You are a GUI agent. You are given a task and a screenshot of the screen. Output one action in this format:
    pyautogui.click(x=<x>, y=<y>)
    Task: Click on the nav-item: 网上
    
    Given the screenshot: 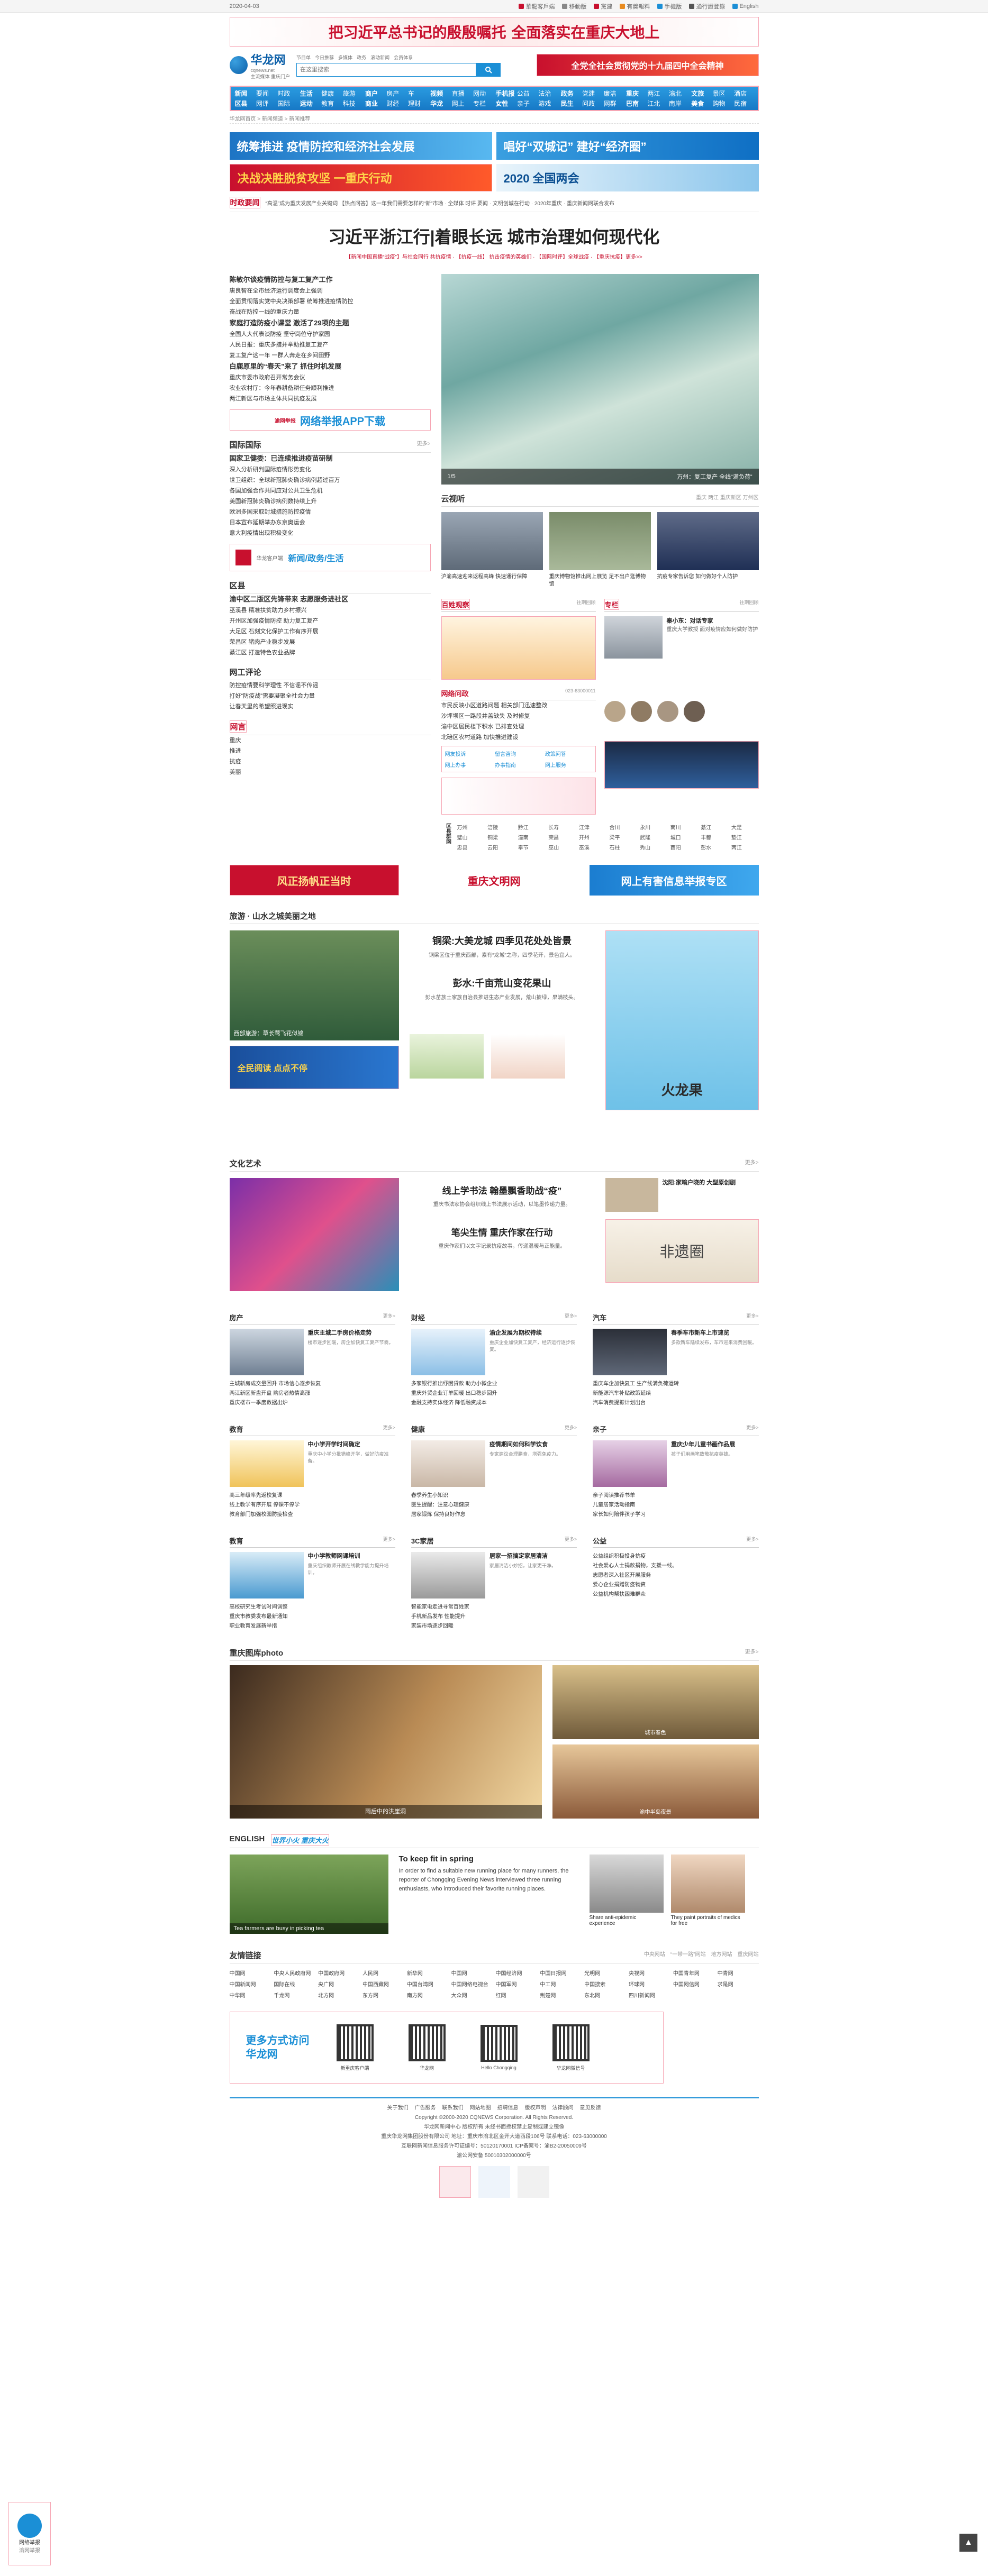 What is the action you would take?
    pyautogui.click(x=461, y=103)
    